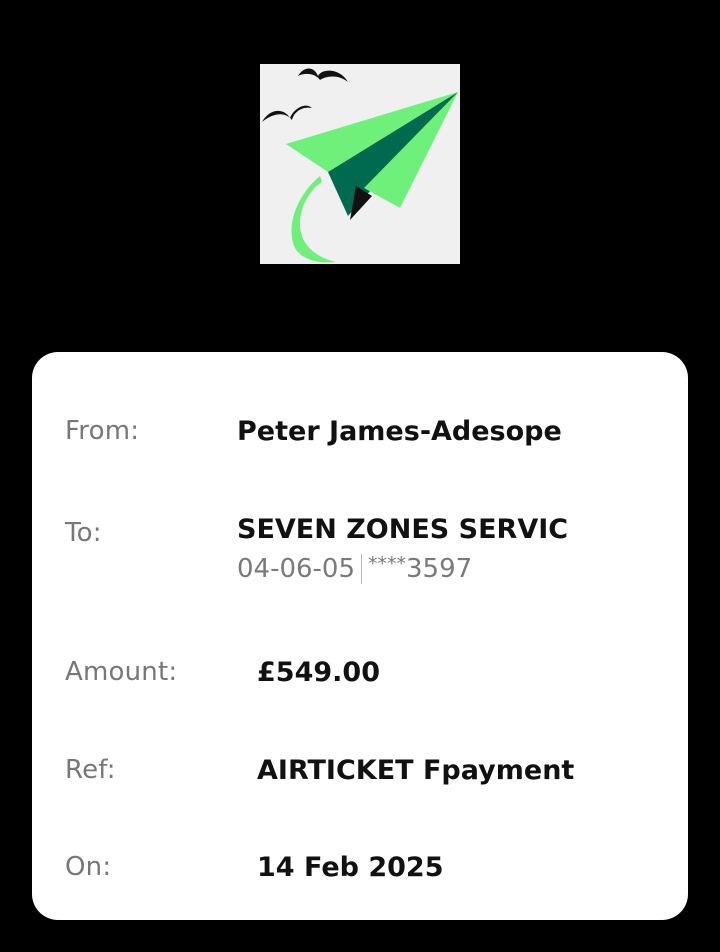  I want to click on amount-value: £549.00, so click(318, 672).